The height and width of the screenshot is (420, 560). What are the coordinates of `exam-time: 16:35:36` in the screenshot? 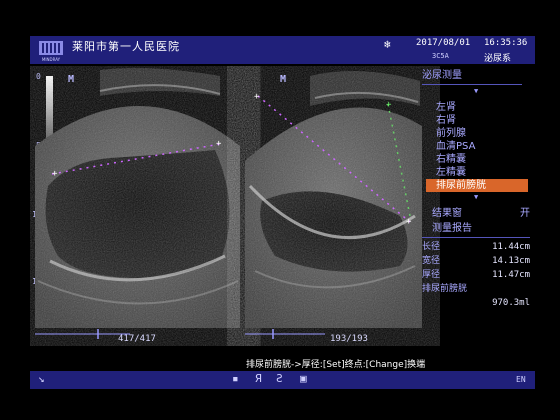 It's located at (506, 43).